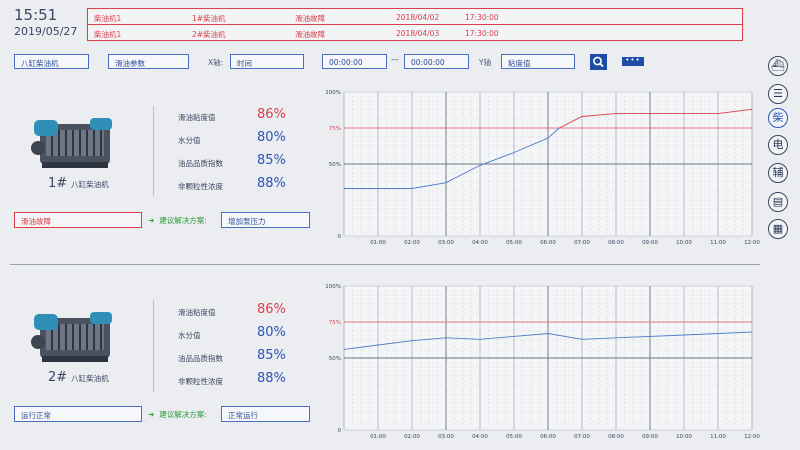  Describe the element at coordinates (633, 61) in the screenshot. I see `more-button: •••` at that location.